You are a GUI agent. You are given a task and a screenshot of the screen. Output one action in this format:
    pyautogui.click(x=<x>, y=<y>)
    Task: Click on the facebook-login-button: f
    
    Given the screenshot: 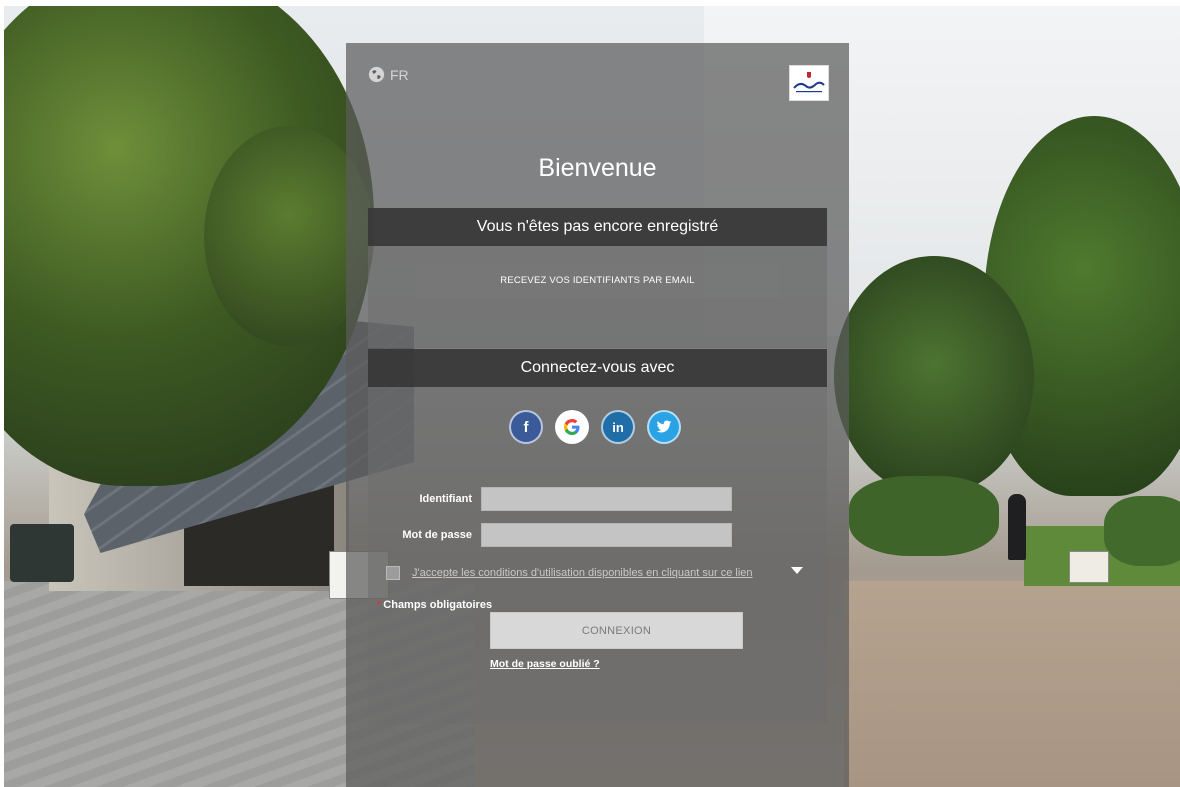 What is the action you would take?
    pyautogui.click(x=526, y=427)
    